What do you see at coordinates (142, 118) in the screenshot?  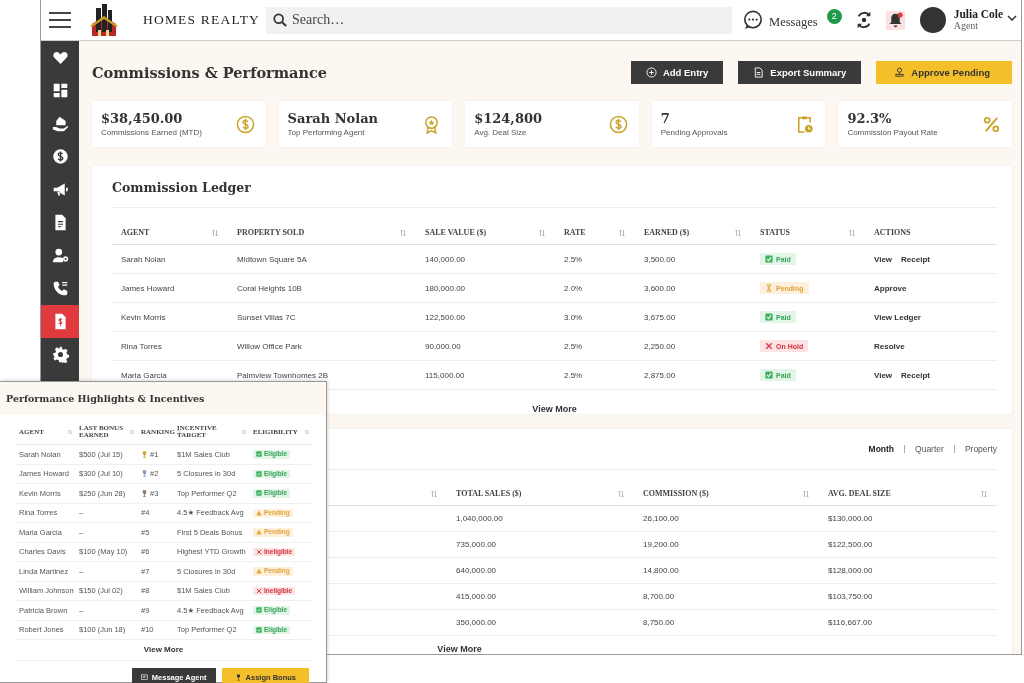 I see `stat-value: $38,450.00` at bounding box center [142, 118].